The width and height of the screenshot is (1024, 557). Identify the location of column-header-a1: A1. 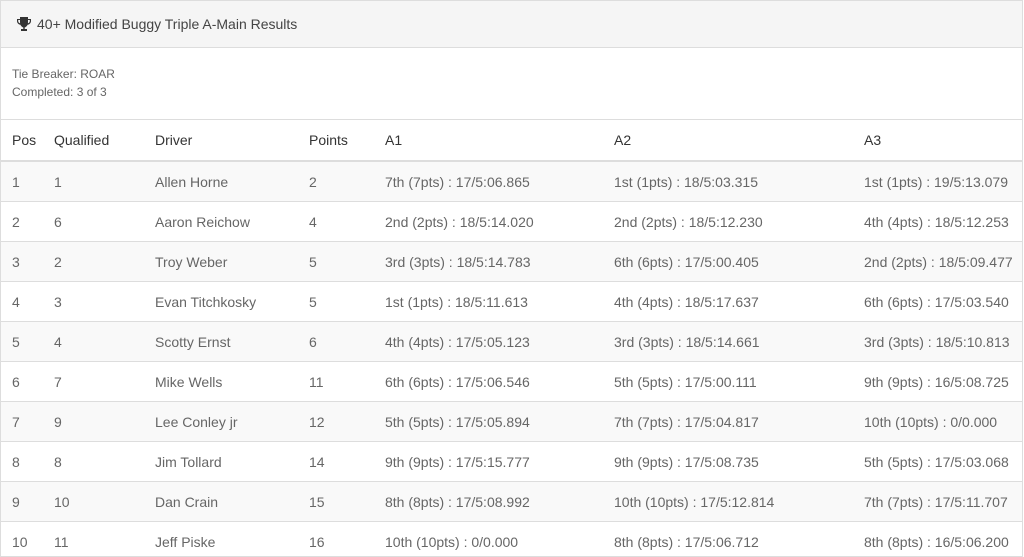
(499, 141).